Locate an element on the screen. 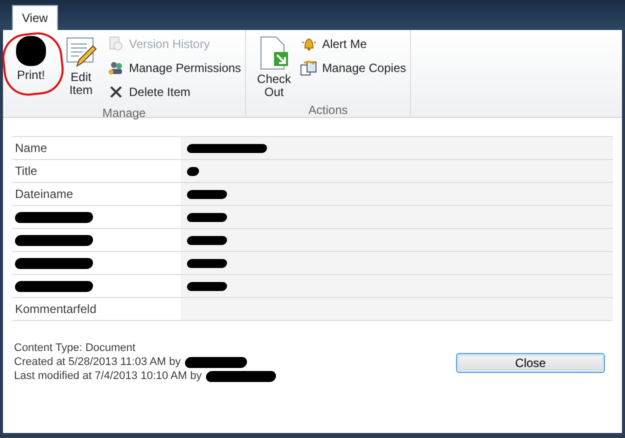 The image size is (625, 438). close-button: Close is located at coordinates (530, 363).